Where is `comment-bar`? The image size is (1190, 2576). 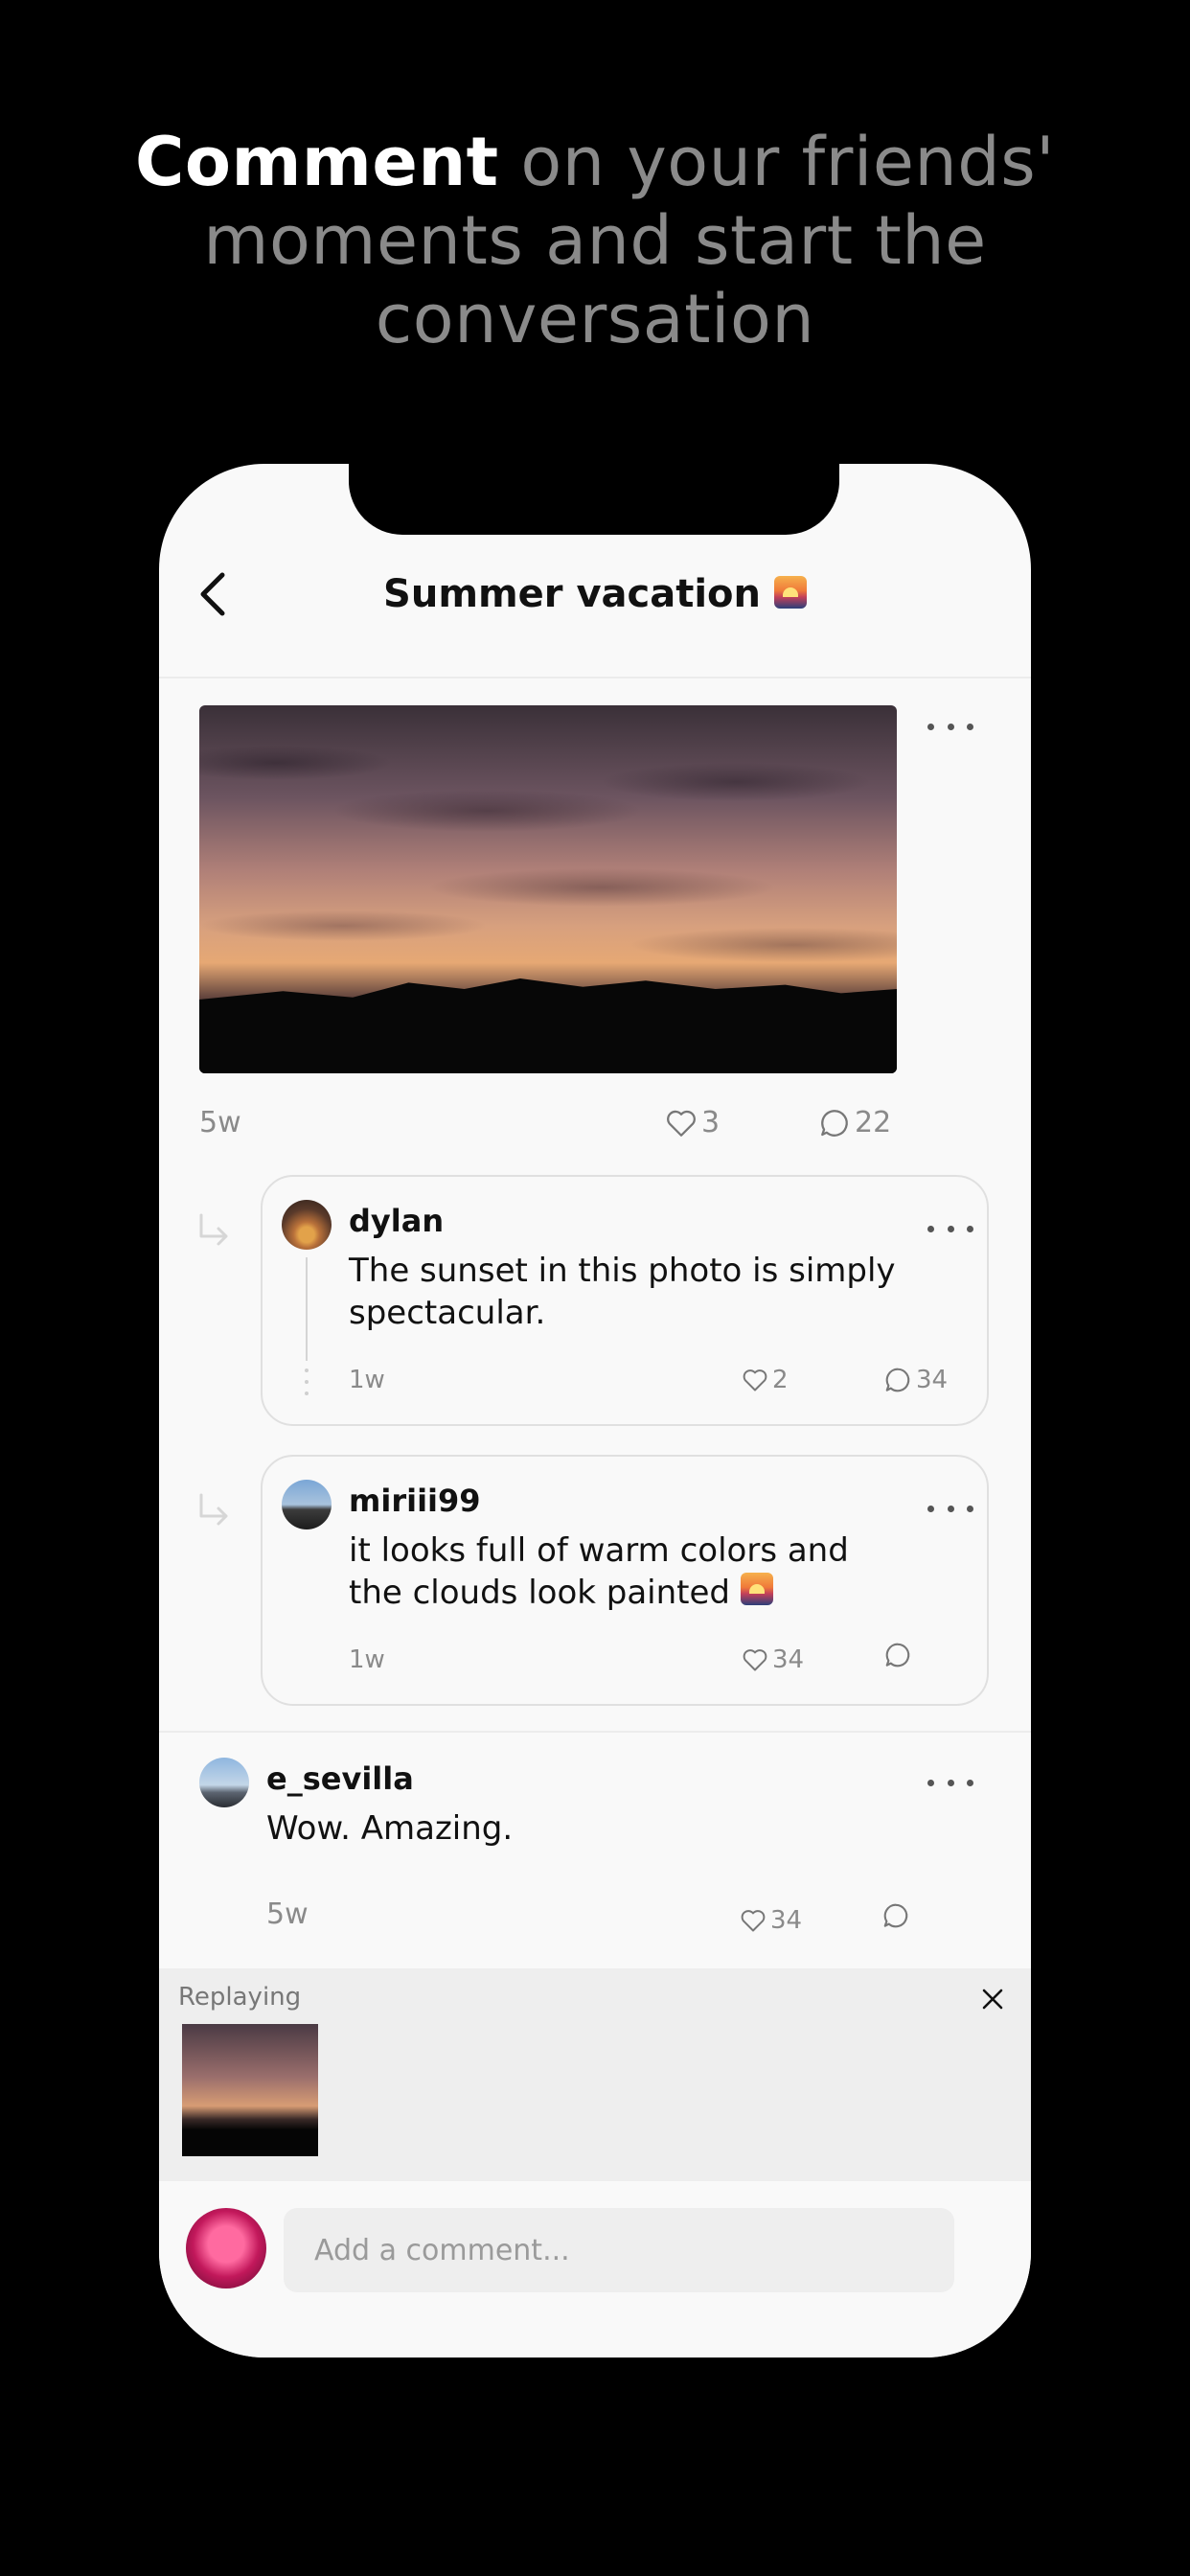 comment-bar is located at coordinates (595, 2269).